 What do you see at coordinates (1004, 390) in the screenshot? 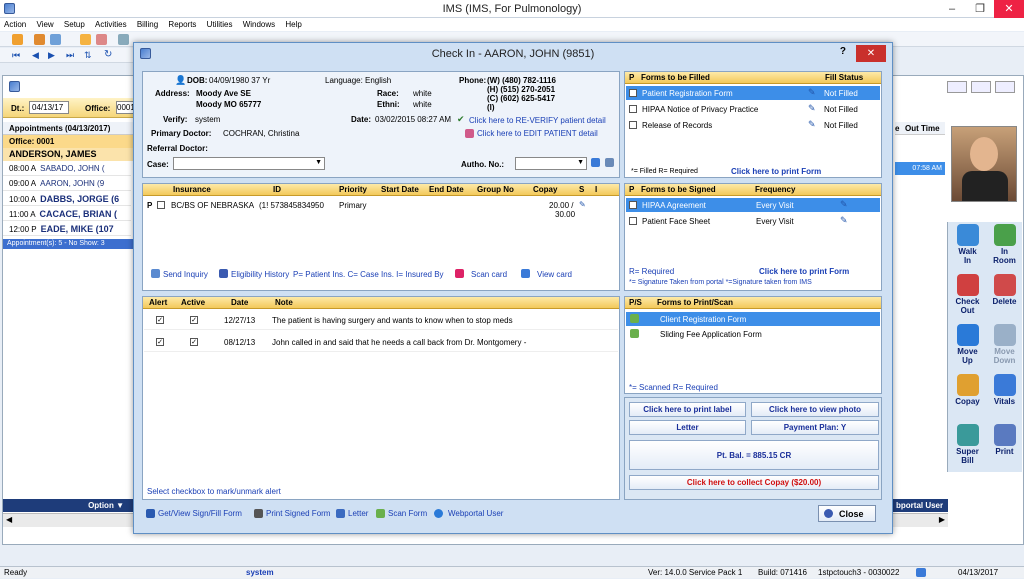
I see `vitals-button: Vitals` at bounding box center [1004, 390].